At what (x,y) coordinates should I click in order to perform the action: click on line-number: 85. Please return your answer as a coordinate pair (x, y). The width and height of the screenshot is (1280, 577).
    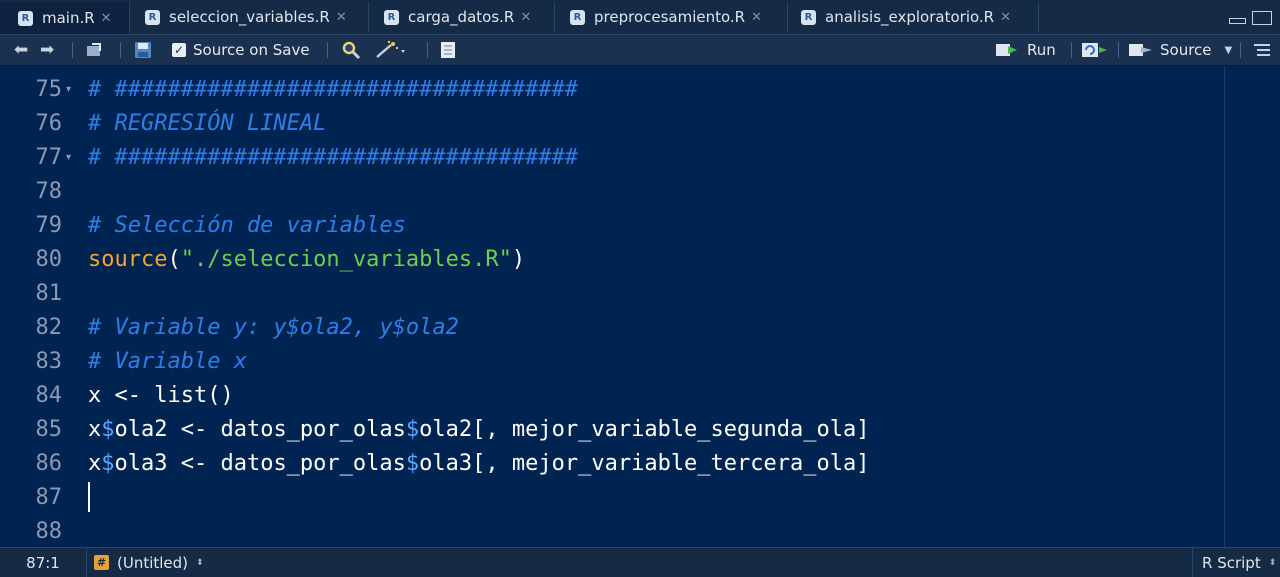
    Looking at the image, I should click on (49, 429).